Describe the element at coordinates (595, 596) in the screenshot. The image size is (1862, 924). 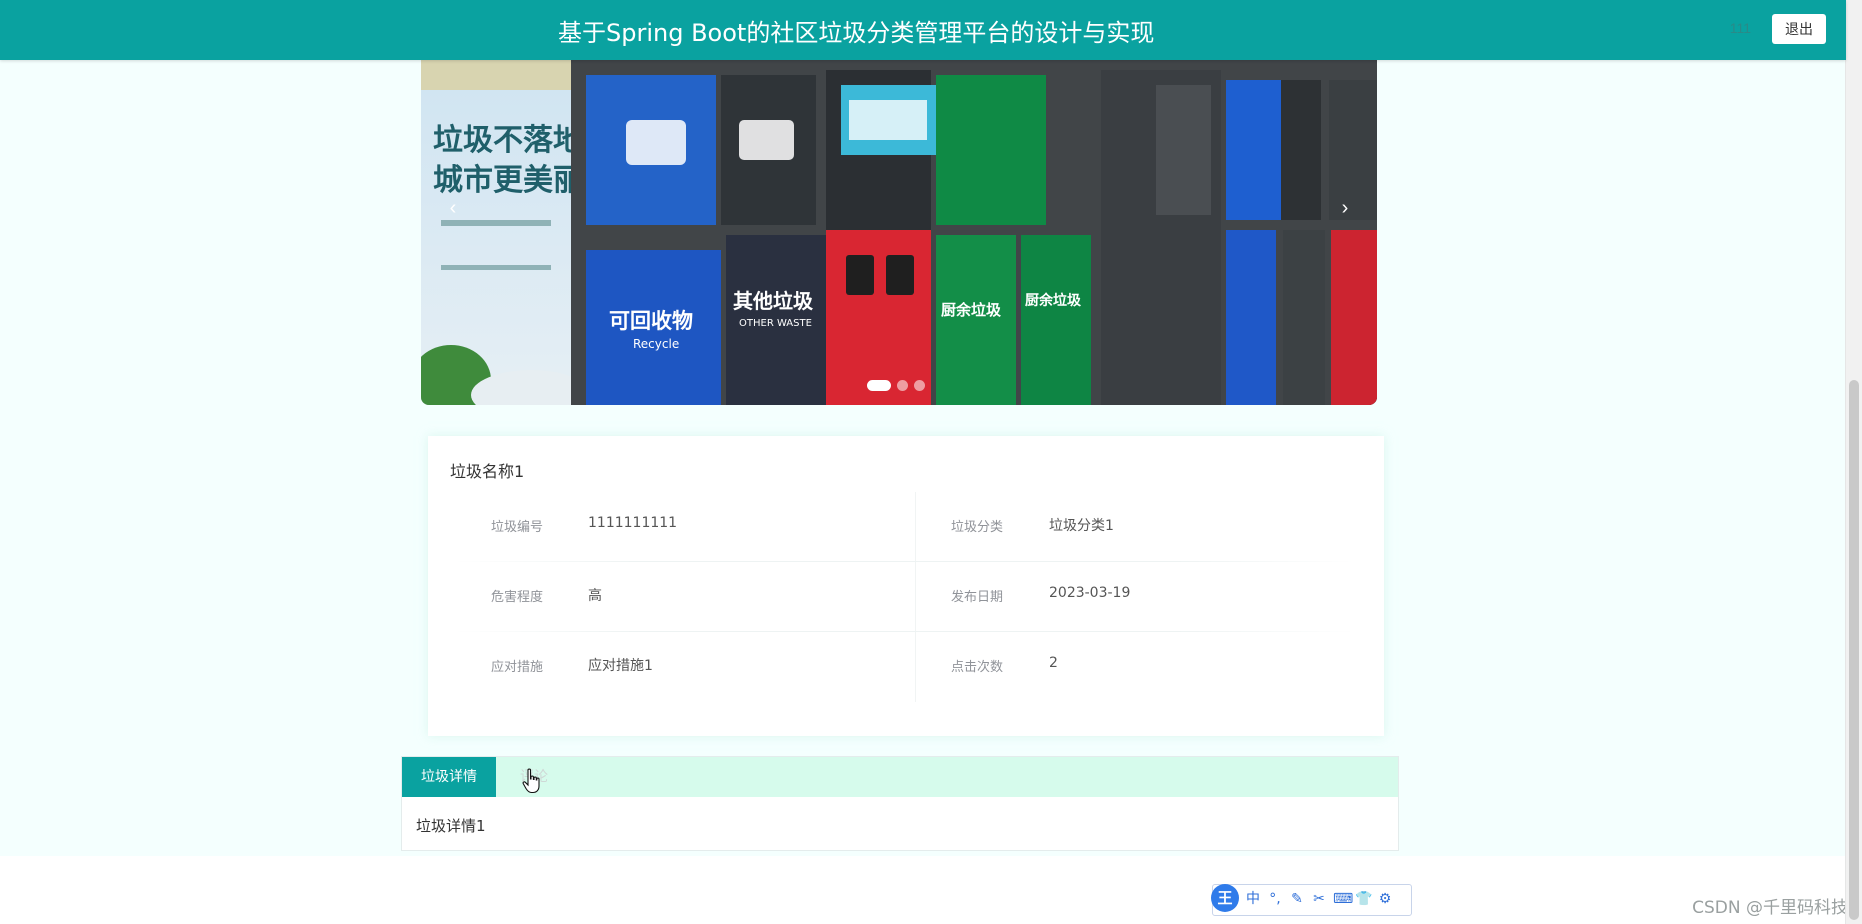
I see `field-value: 高` at that location.